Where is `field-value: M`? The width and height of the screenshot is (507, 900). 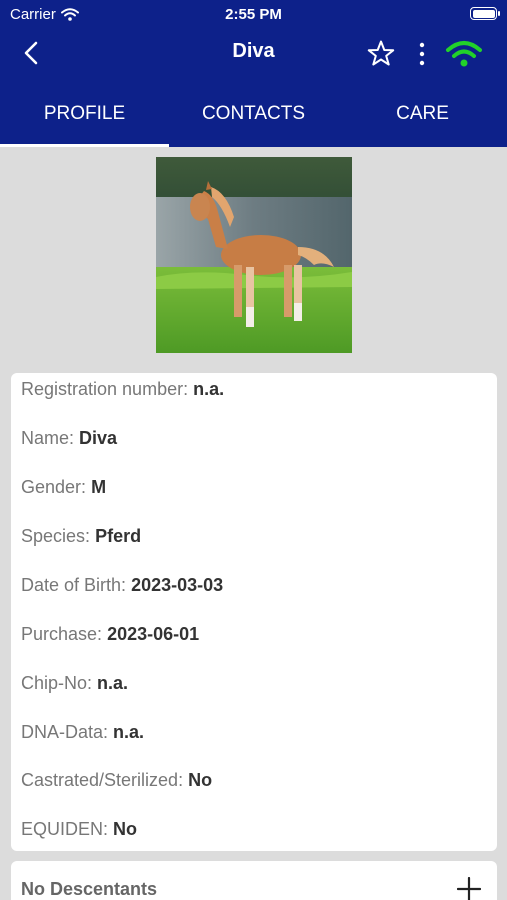 field-value: M is located at coordinates (99, 487).